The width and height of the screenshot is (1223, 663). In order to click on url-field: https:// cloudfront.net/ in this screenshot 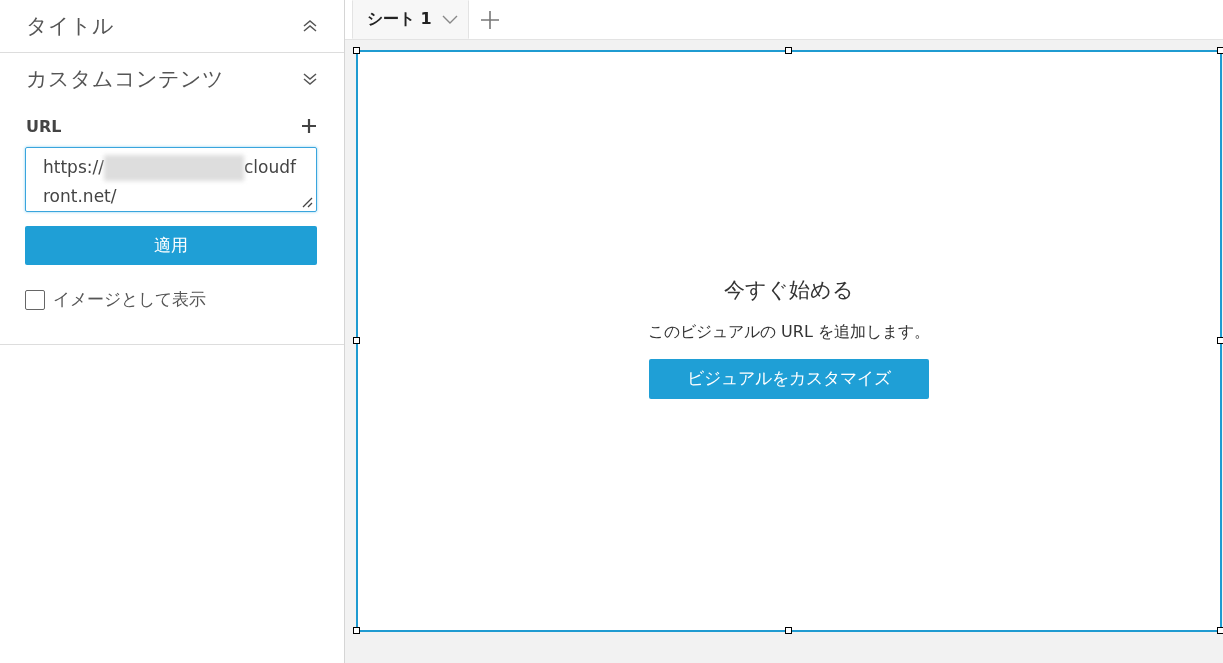, I will do `click(171, 179)`.